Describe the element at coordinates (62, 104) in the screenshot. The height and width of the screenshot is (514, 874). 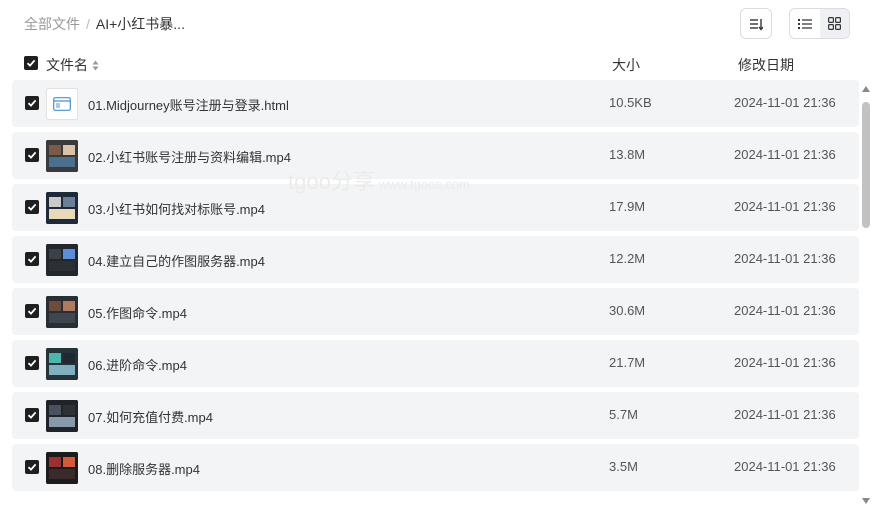
I see `html-file-icon` at that location.